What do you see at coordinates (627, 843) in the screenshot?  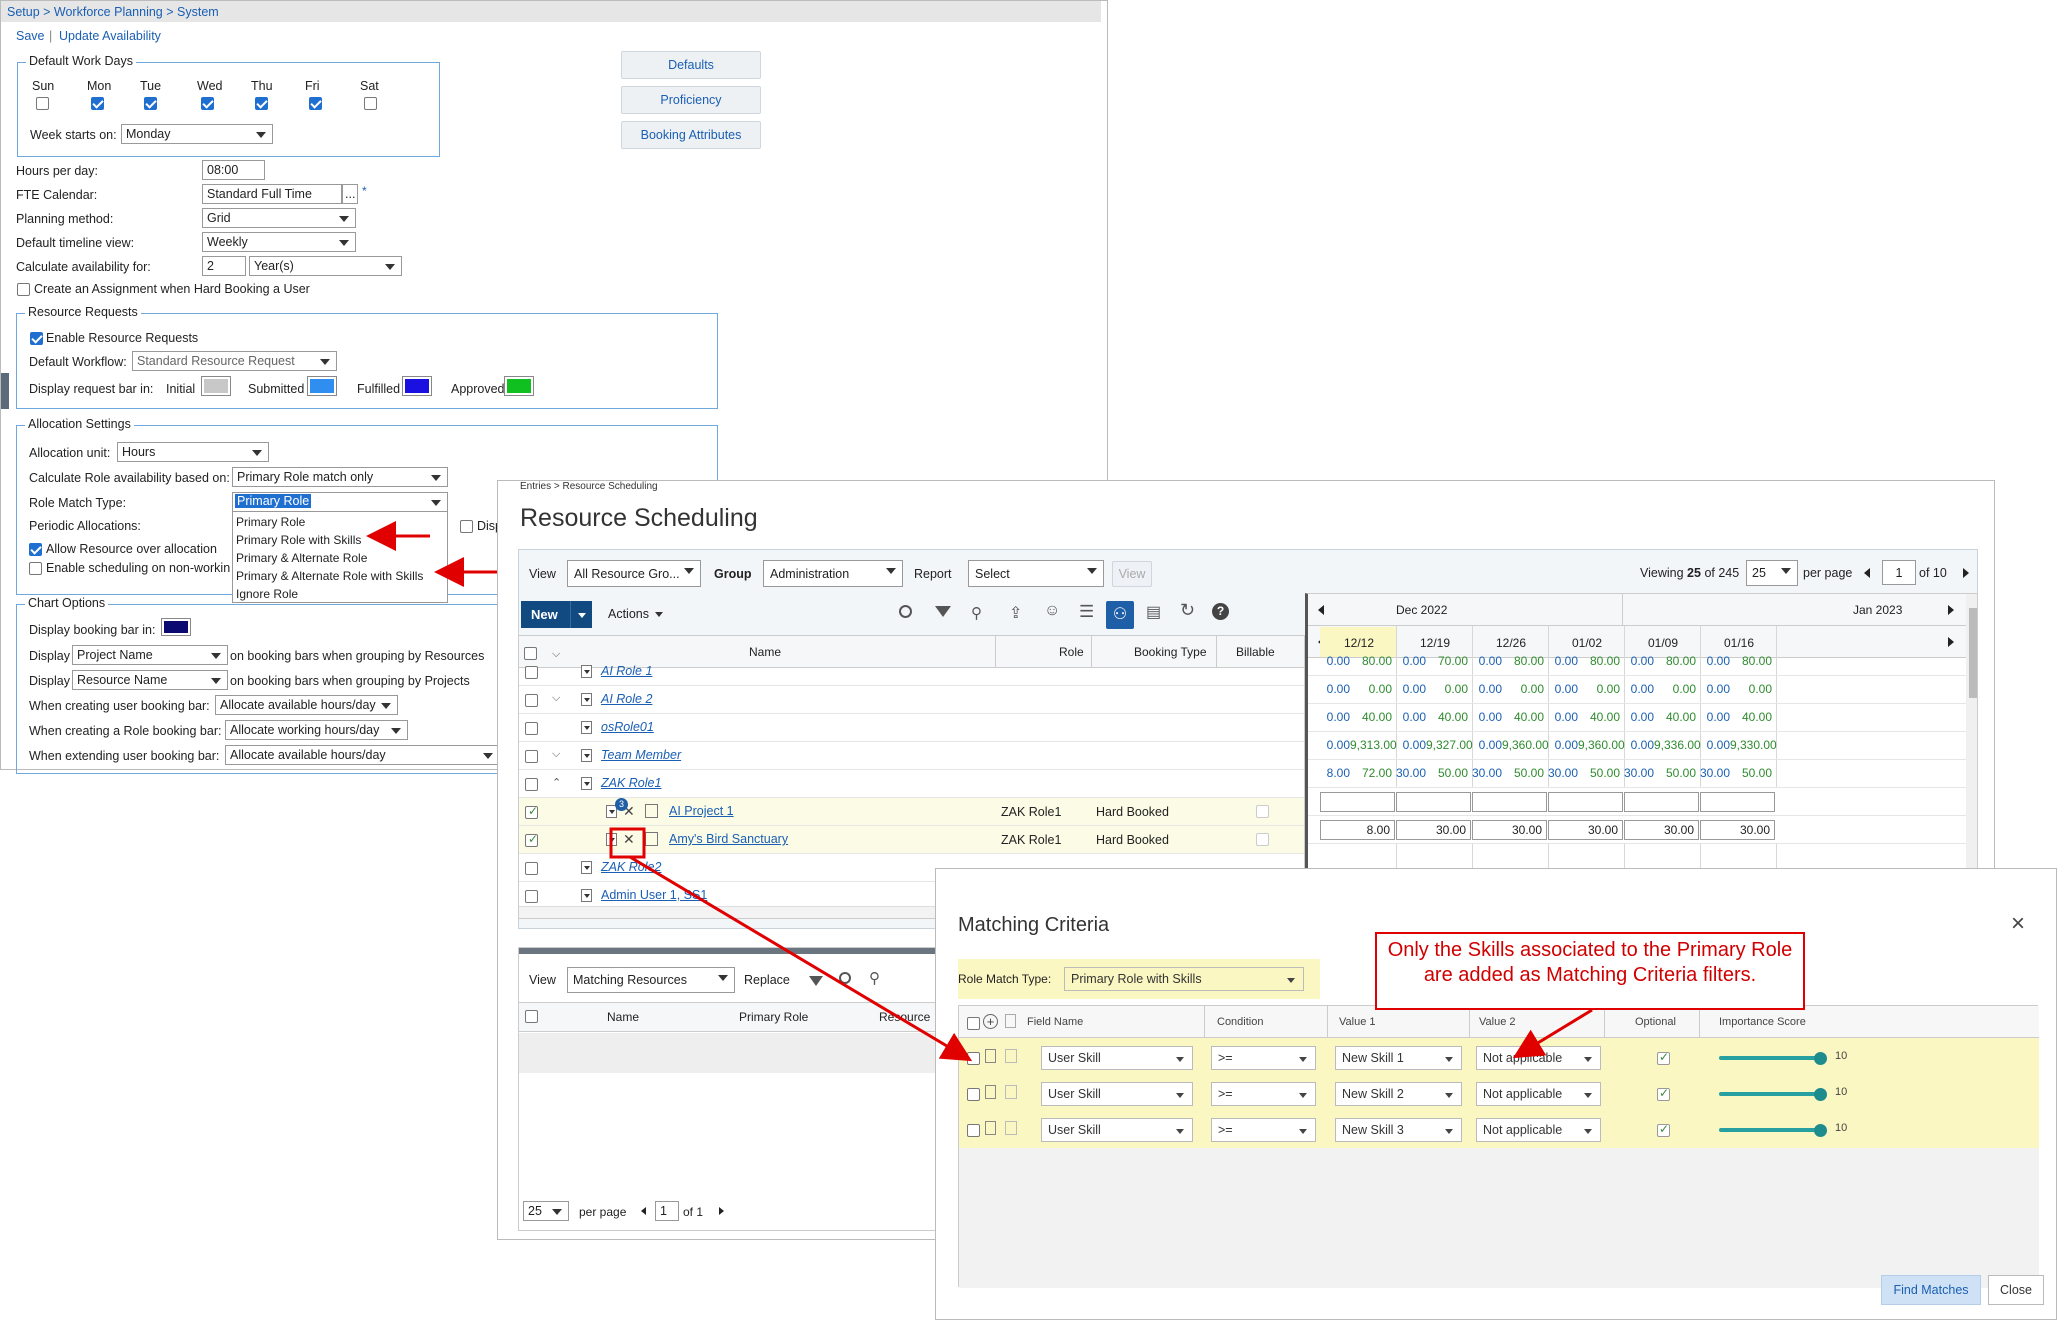 I see `highlight-box-tool` at bounding box center [627, 843].